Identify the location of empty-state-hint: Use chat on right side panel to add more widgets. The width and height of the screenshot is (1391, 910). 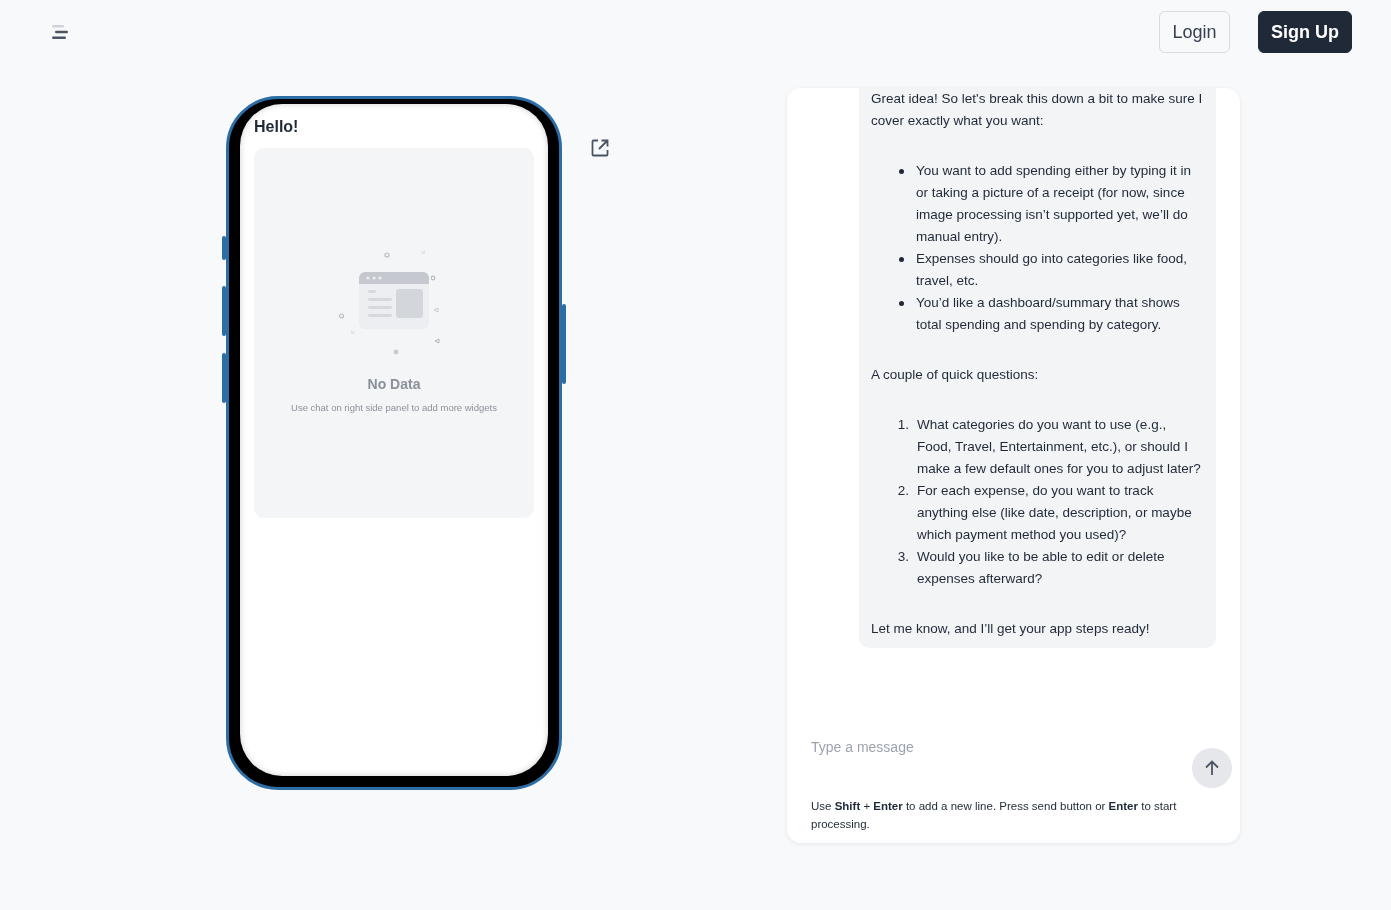
(394, 407).